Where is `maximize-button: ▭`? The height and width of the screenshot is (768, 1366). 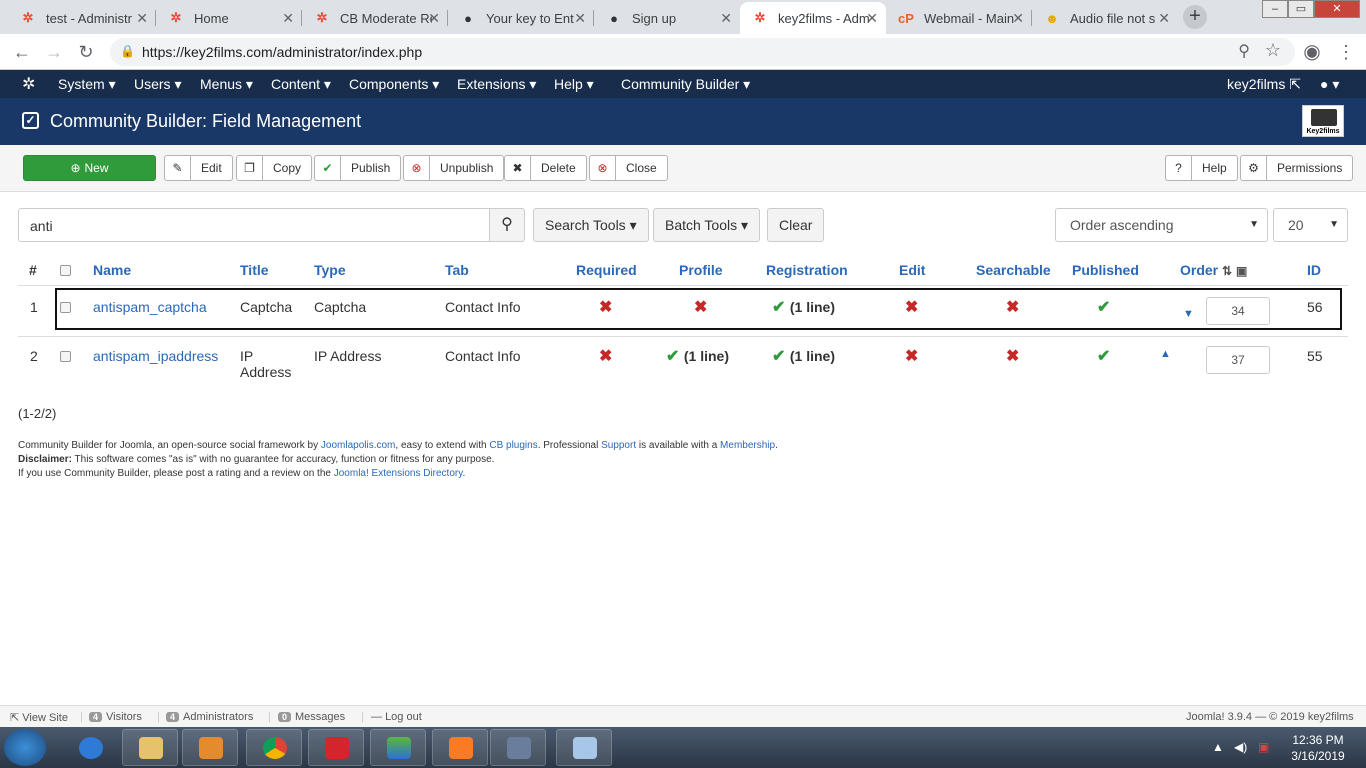 maximize-button: ▭ is located at coordinates (1301, 9).